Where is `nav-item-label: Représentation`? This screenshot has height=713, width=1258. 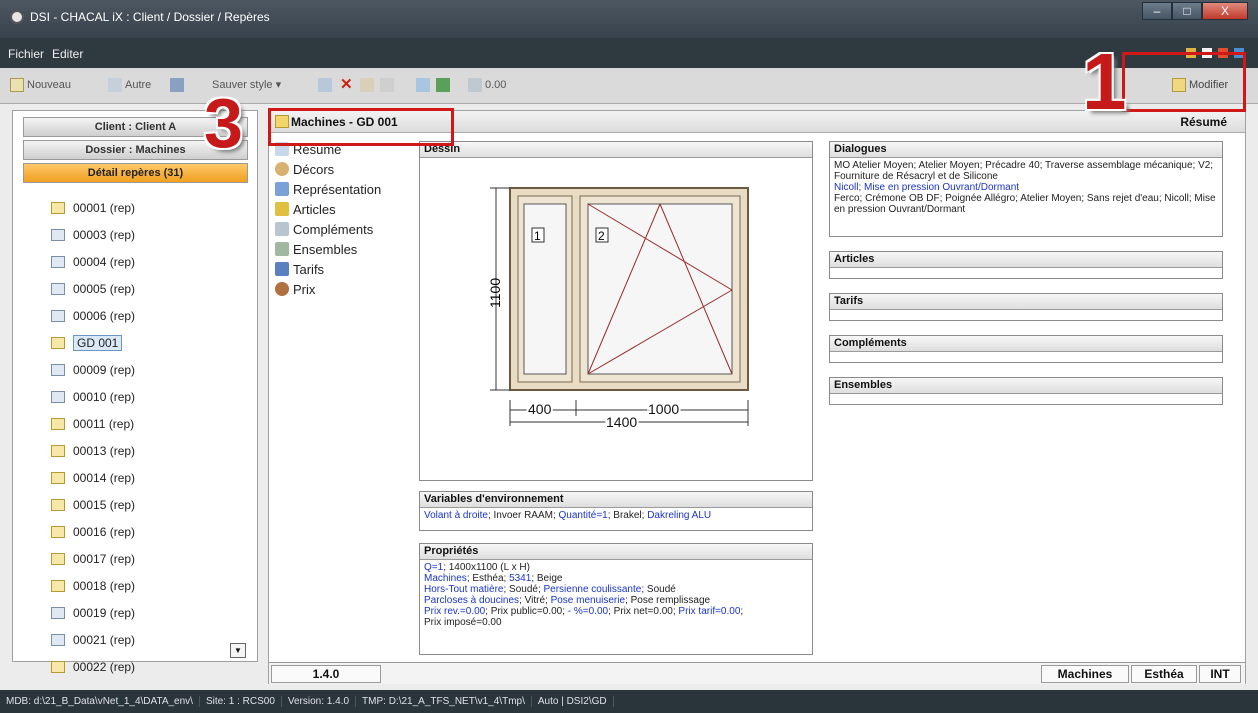
nav-item-label: Représentation is located at coordinates (337, 189).